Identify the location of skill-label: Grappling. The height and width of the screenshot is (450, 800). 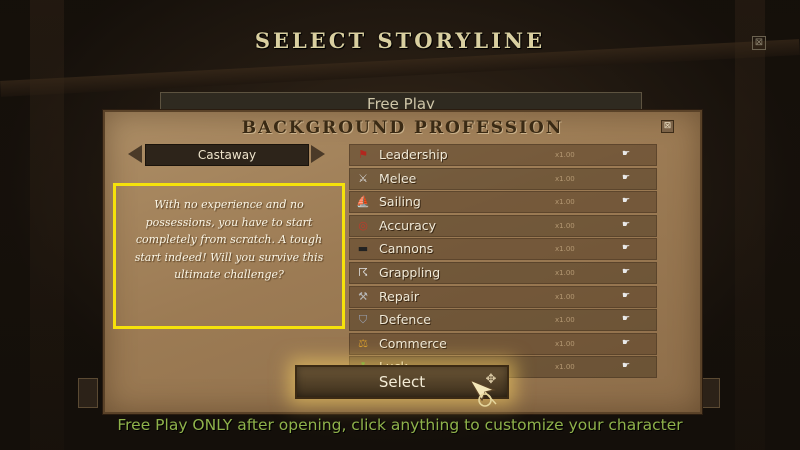
(410, 272).